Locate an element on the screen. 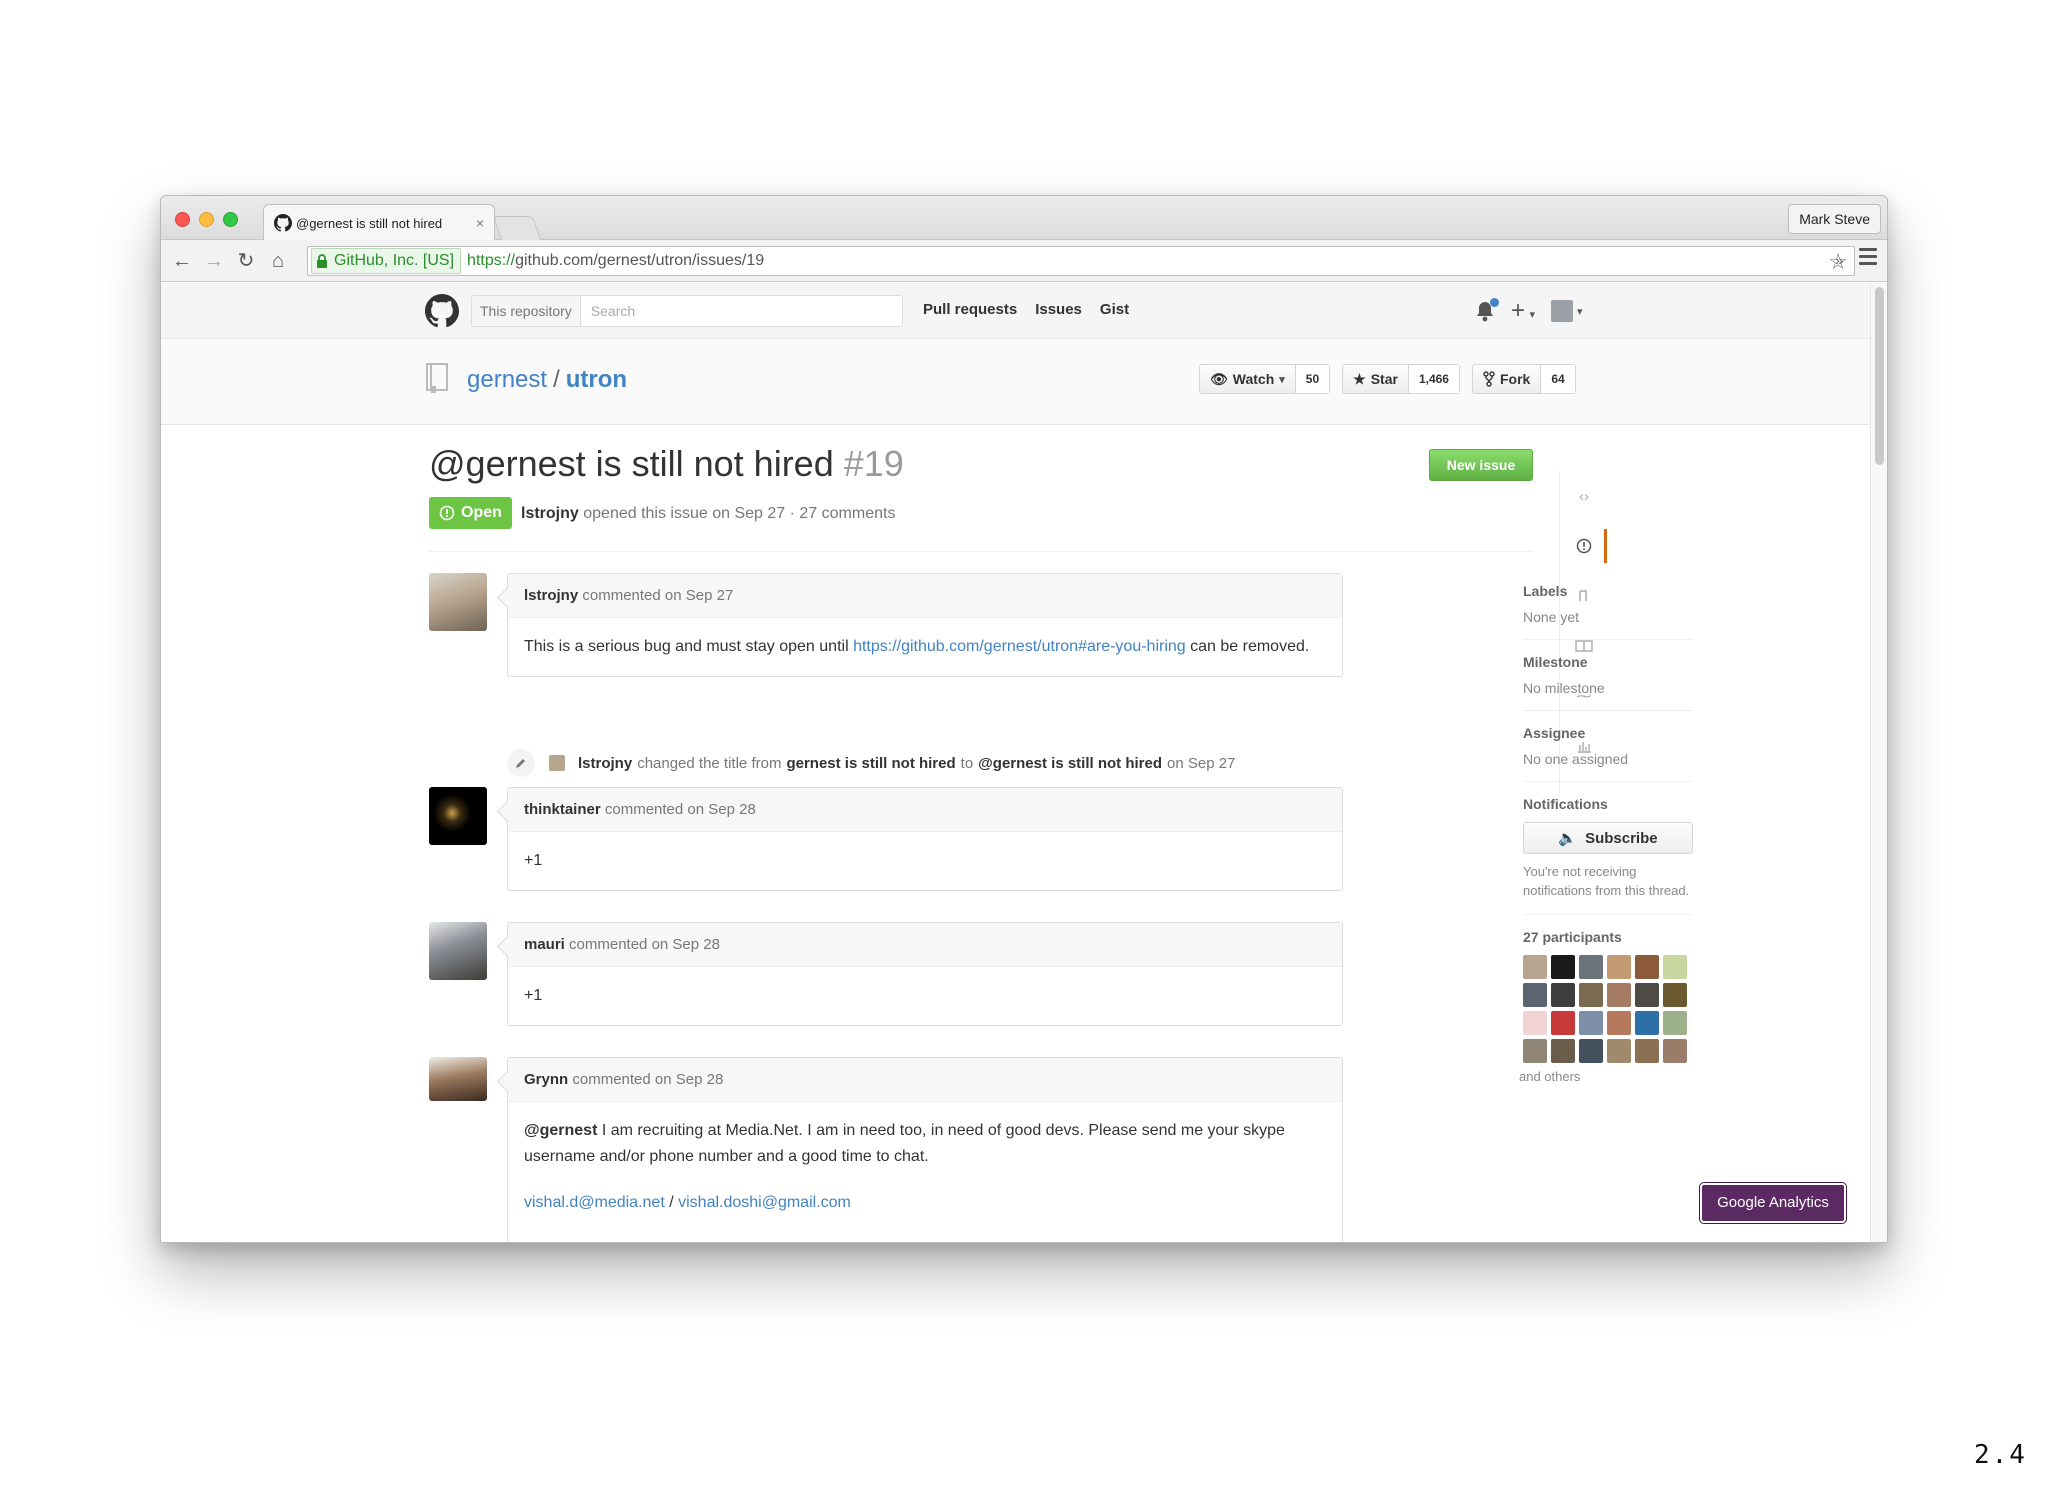  scrollbar-thumb is located at coordinates (1879, 376).